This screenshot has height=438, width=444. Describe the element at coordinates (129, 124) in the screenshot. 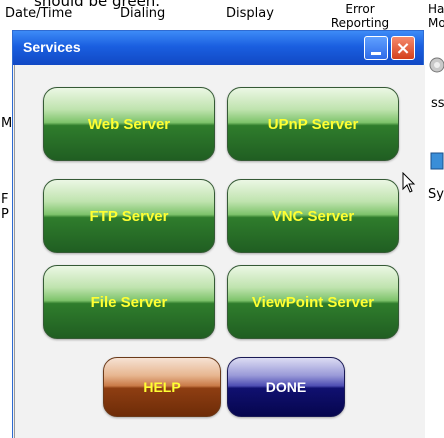

I see `web-server-button: Web Server` at that location.